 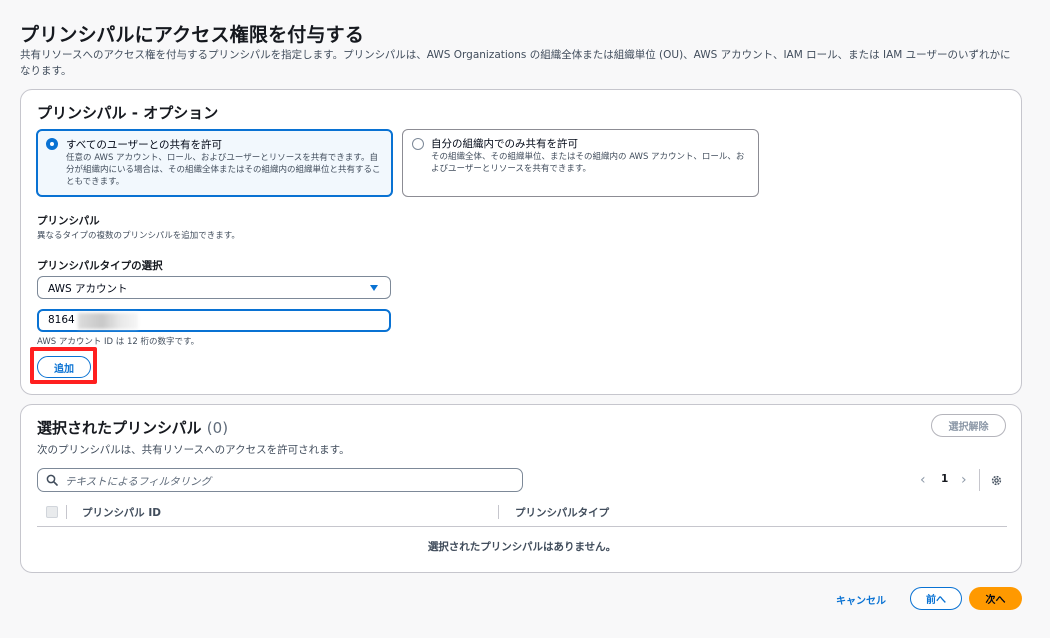 What do you see at coordinates (68, 221) in the screenshot?
I see `principal-label: プリンシパル` at bounding box center [68, 221].